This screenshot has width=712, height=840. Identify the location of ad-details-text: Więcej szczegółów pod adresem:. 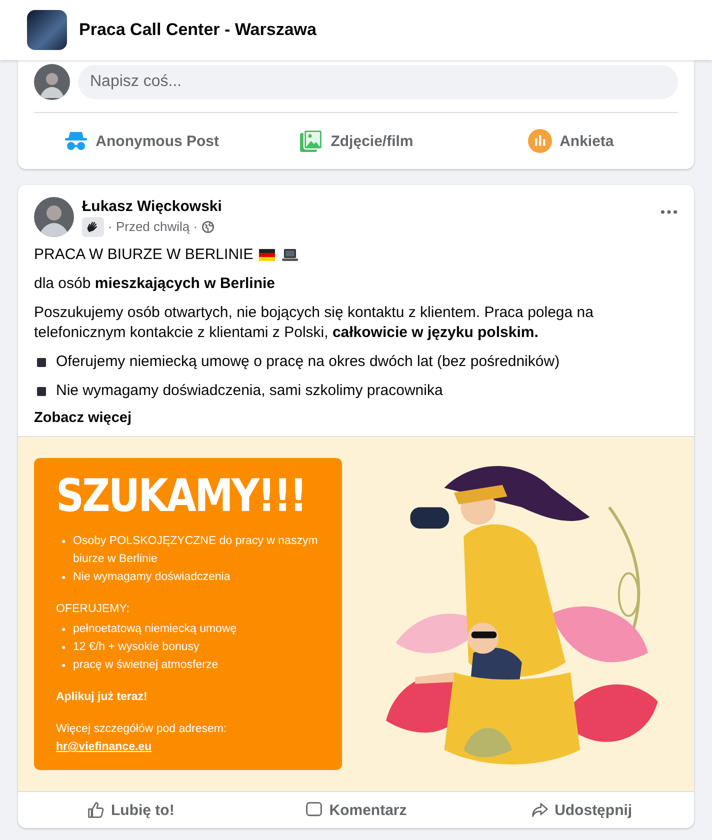
(142, 729).